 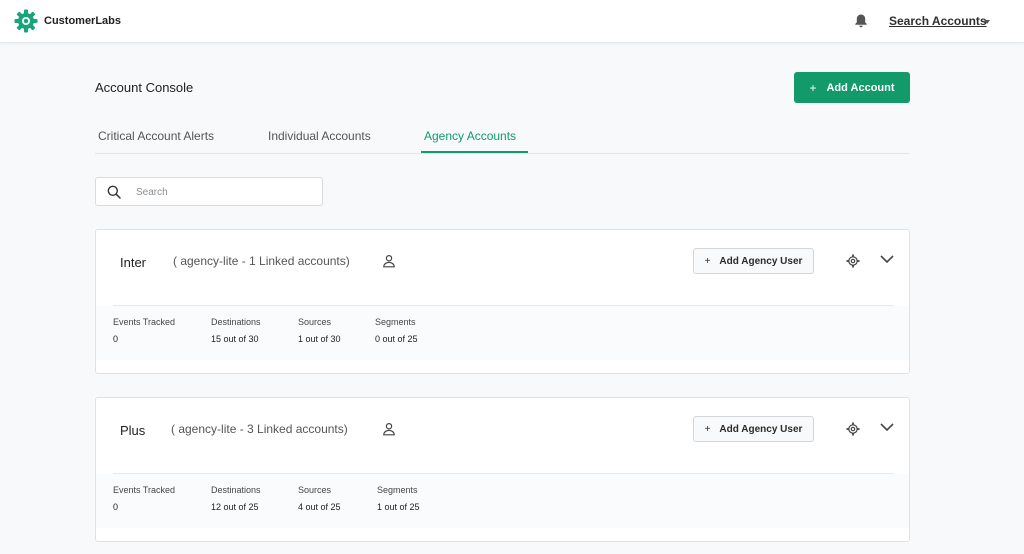 I want to click on tab-individual-accounts: Individual Accounts, so click(x=319, y=136).